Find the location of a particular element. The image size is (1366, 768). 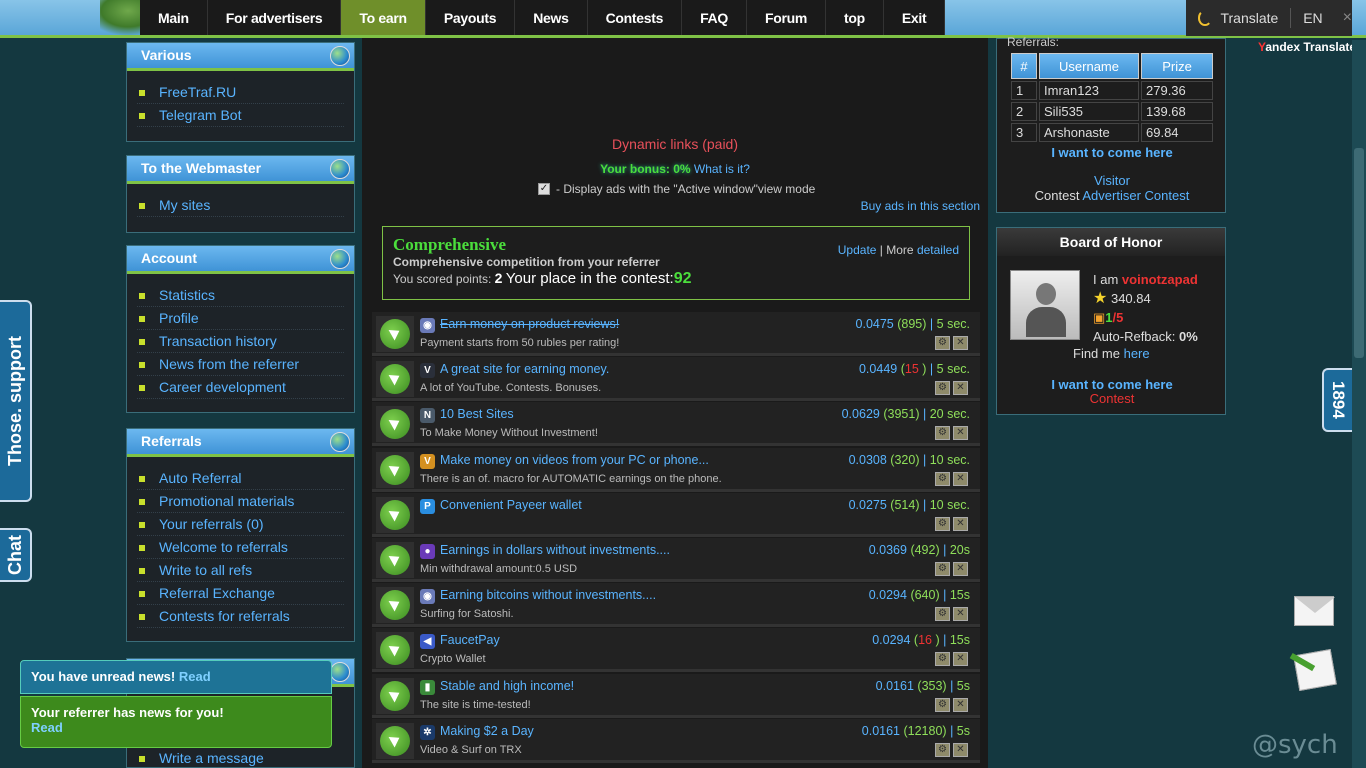

ad-title-link: Stable and high income! is located at coordinates (507, 686).